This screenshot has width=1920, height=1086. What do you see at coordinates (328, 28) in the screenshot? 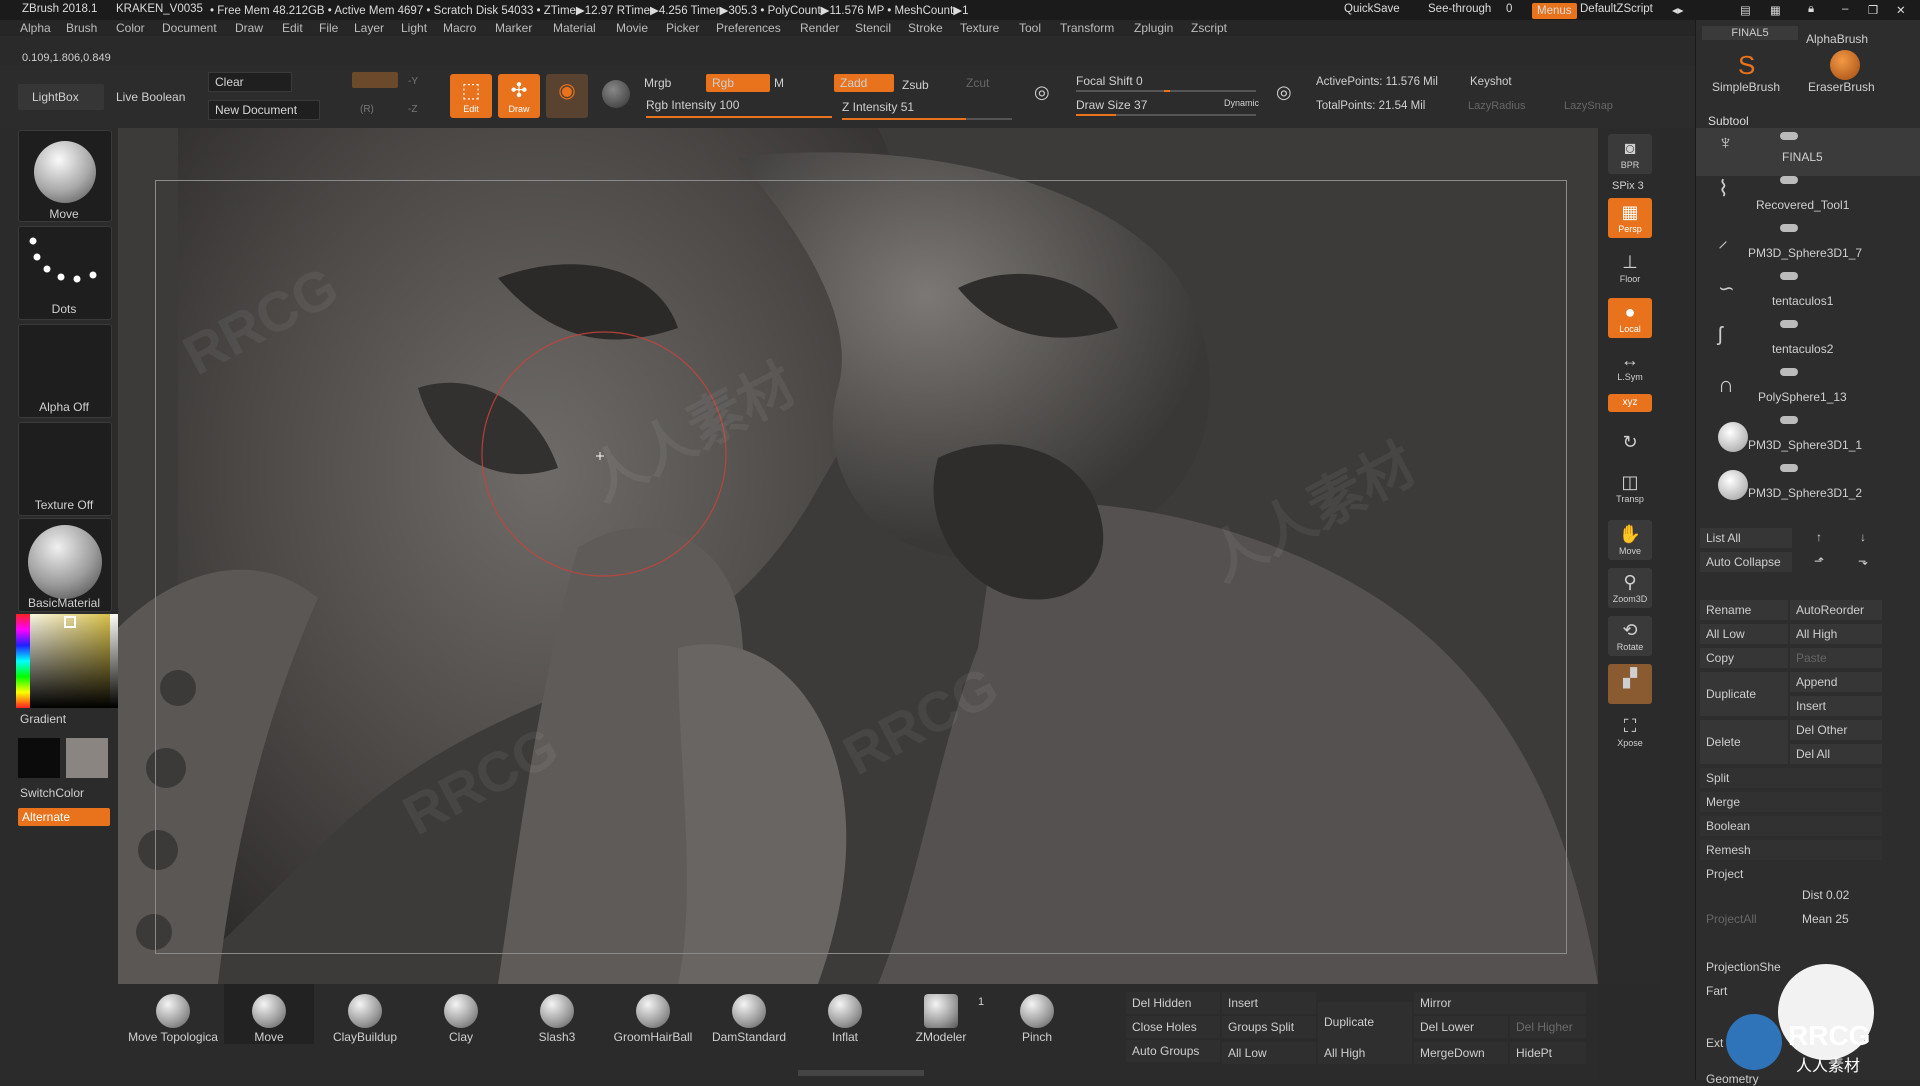
I see `menu-file: File` at bounding box center [328, 28].